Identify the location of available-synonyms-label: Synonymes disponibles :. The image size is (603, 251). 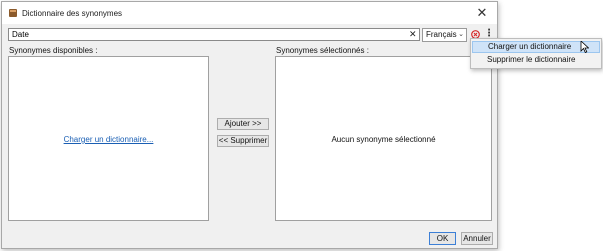
(53, 50).